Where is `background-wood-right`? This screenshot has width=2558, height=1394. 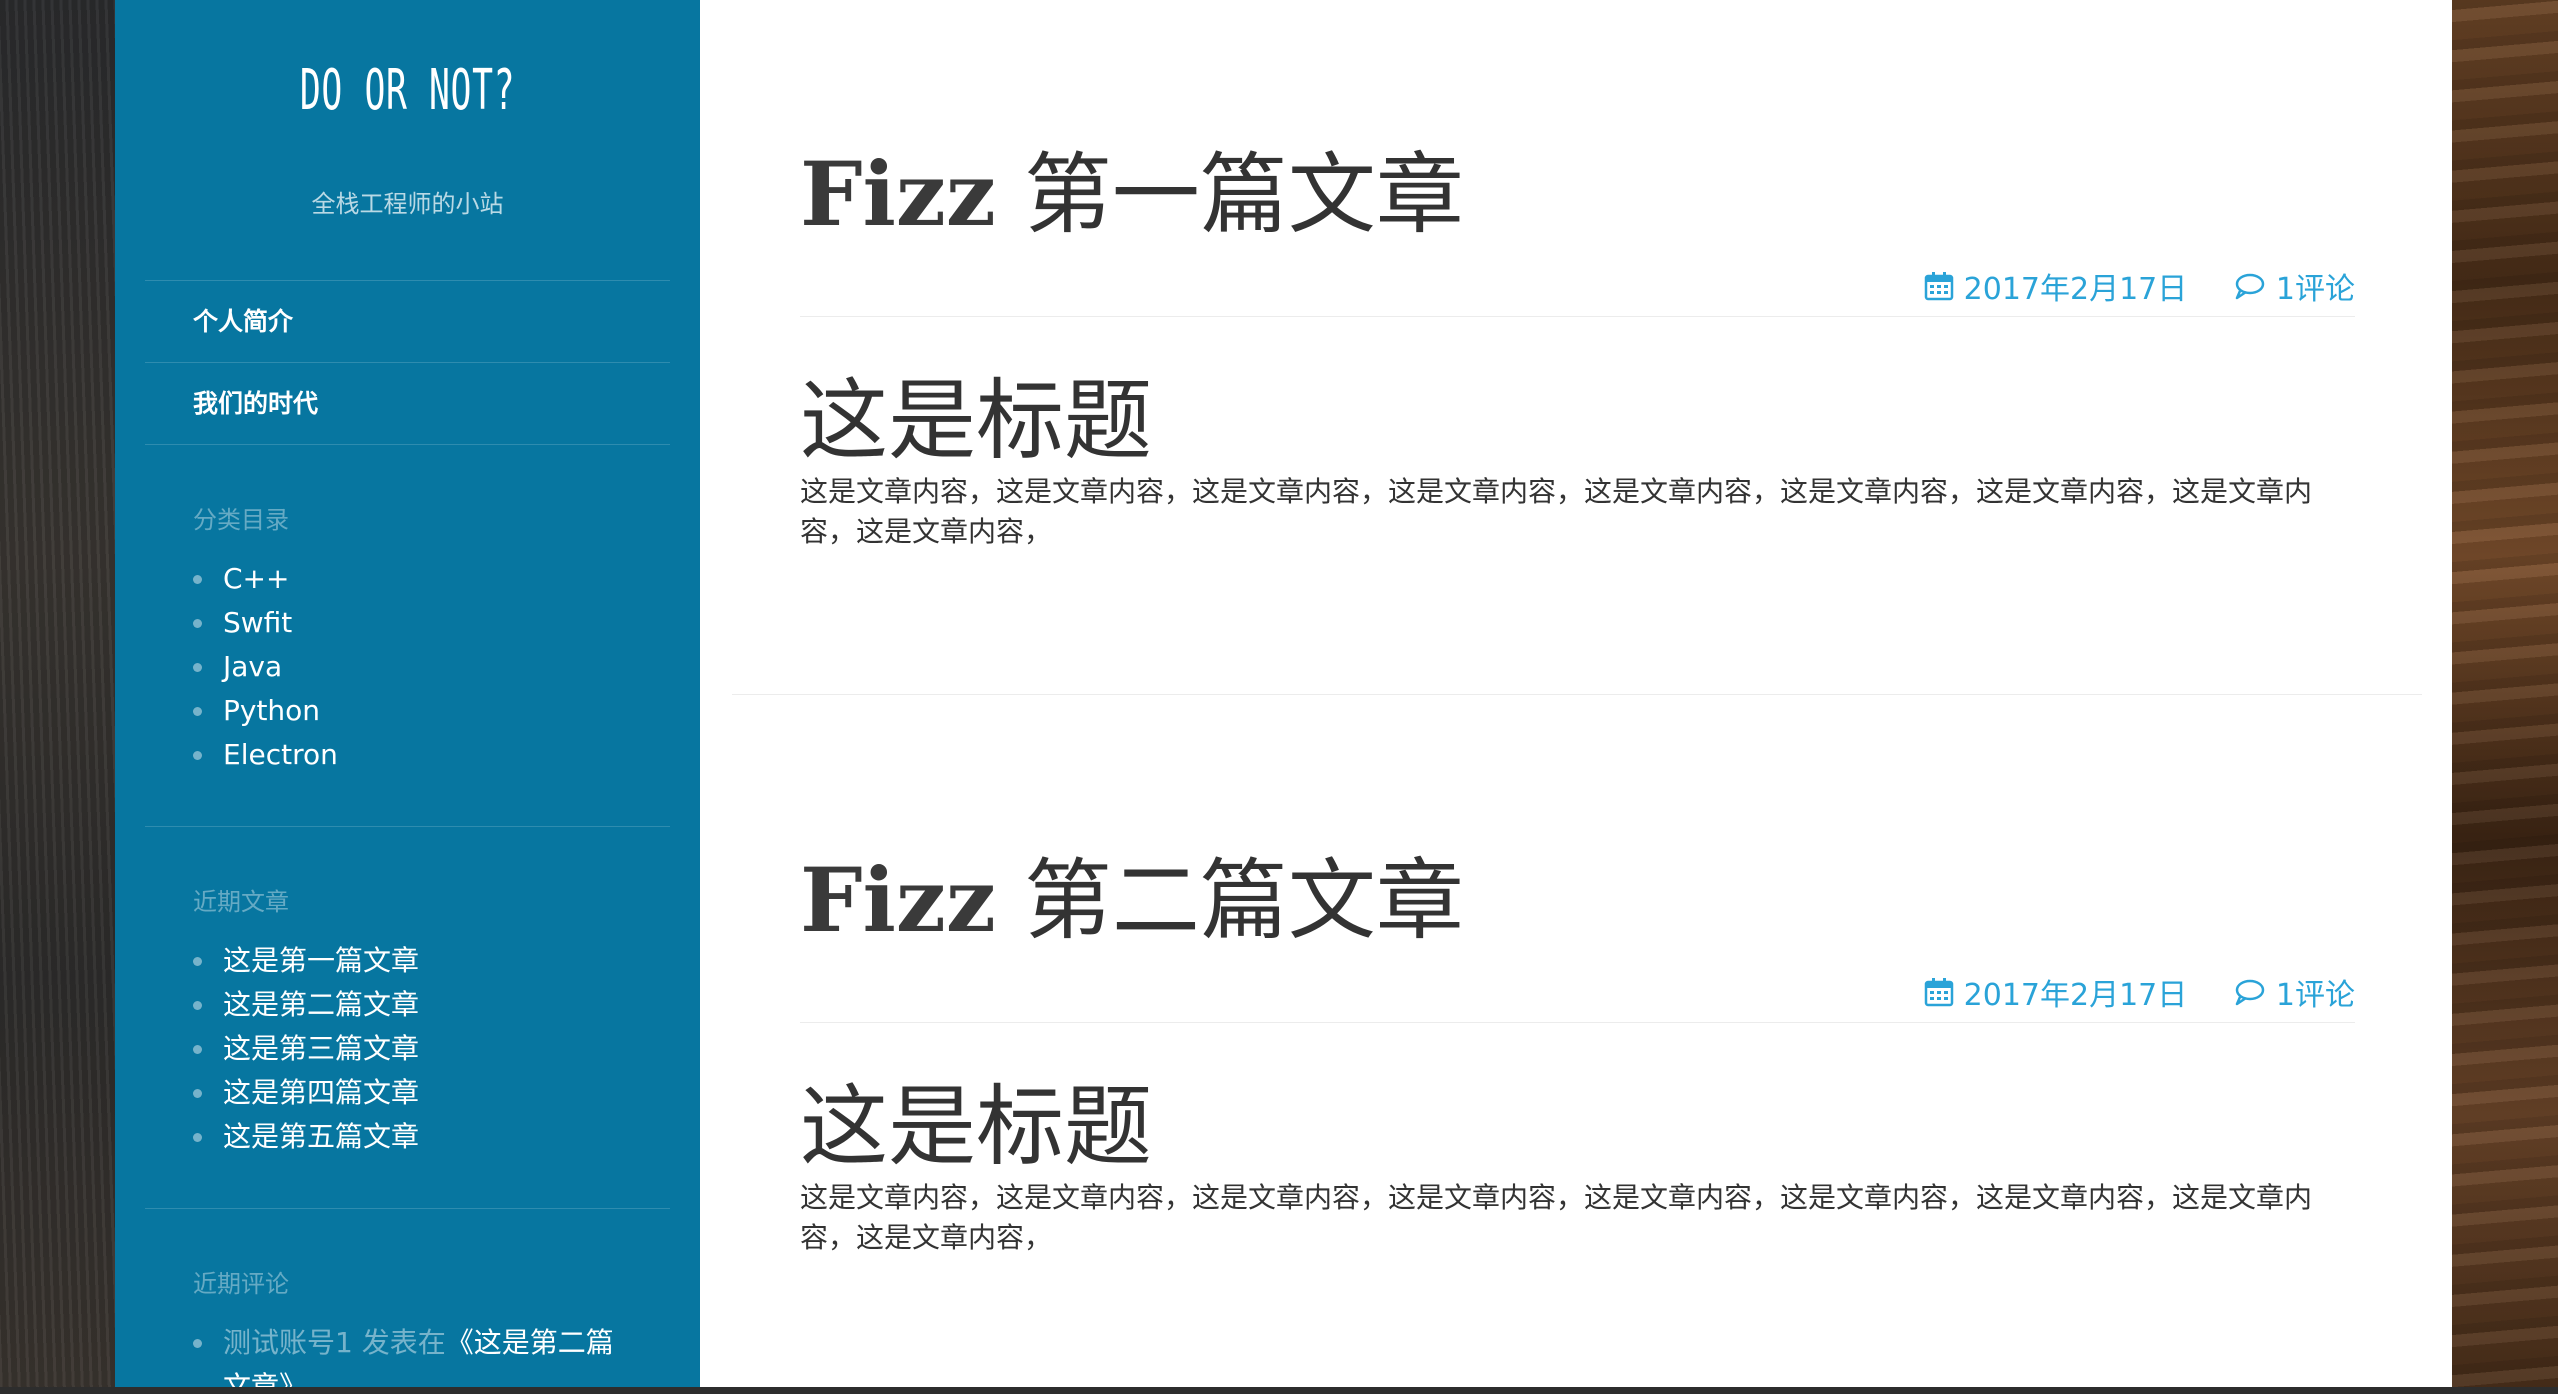 background-wood-right is located at coordinates (2505, 697).